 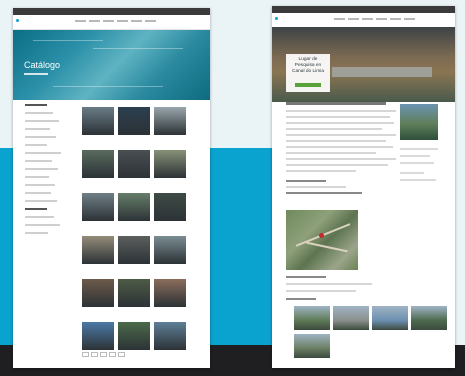 What do you see at coordinates (363, 64) in the screenshot?
I see `place-hero-photo: Lugar de Pesquisa en Canal do Limia` at bounding box center [363, 64].